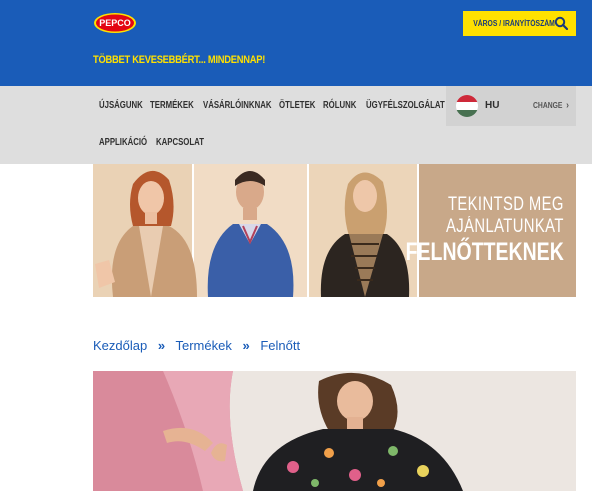  I want to click on nav-item-rolunk: RÓLUNK, so click(339, 105).